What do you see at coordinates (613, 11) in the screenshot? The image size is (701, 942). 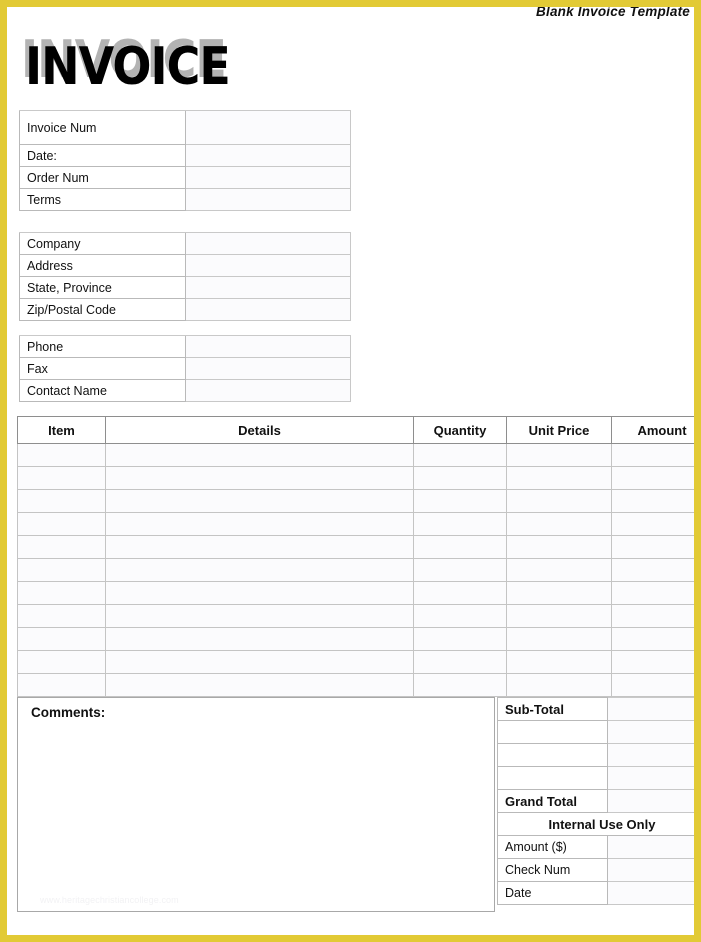 I see `document-title: Blank Invoice Template` at bounding box center [613, 11].